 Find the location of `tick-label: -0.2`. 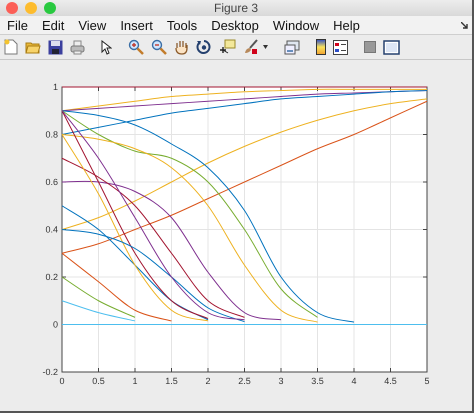

tick-label: -0.2 is located at coordinates (50, 372).